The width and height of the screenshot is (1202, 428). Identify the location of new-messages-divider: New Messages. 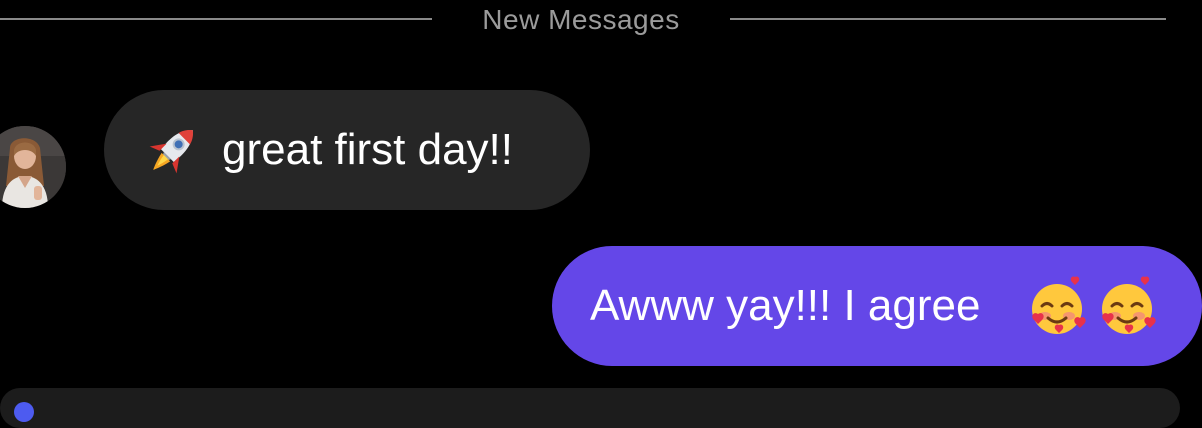
(601, 20).